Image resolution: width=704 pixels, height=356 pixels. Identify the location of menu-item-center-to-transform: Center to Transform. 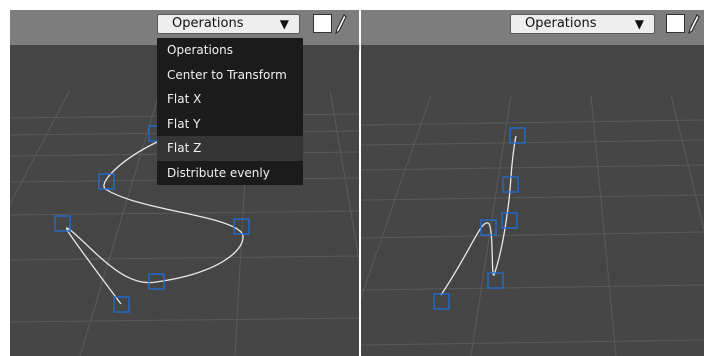
(230, 75).